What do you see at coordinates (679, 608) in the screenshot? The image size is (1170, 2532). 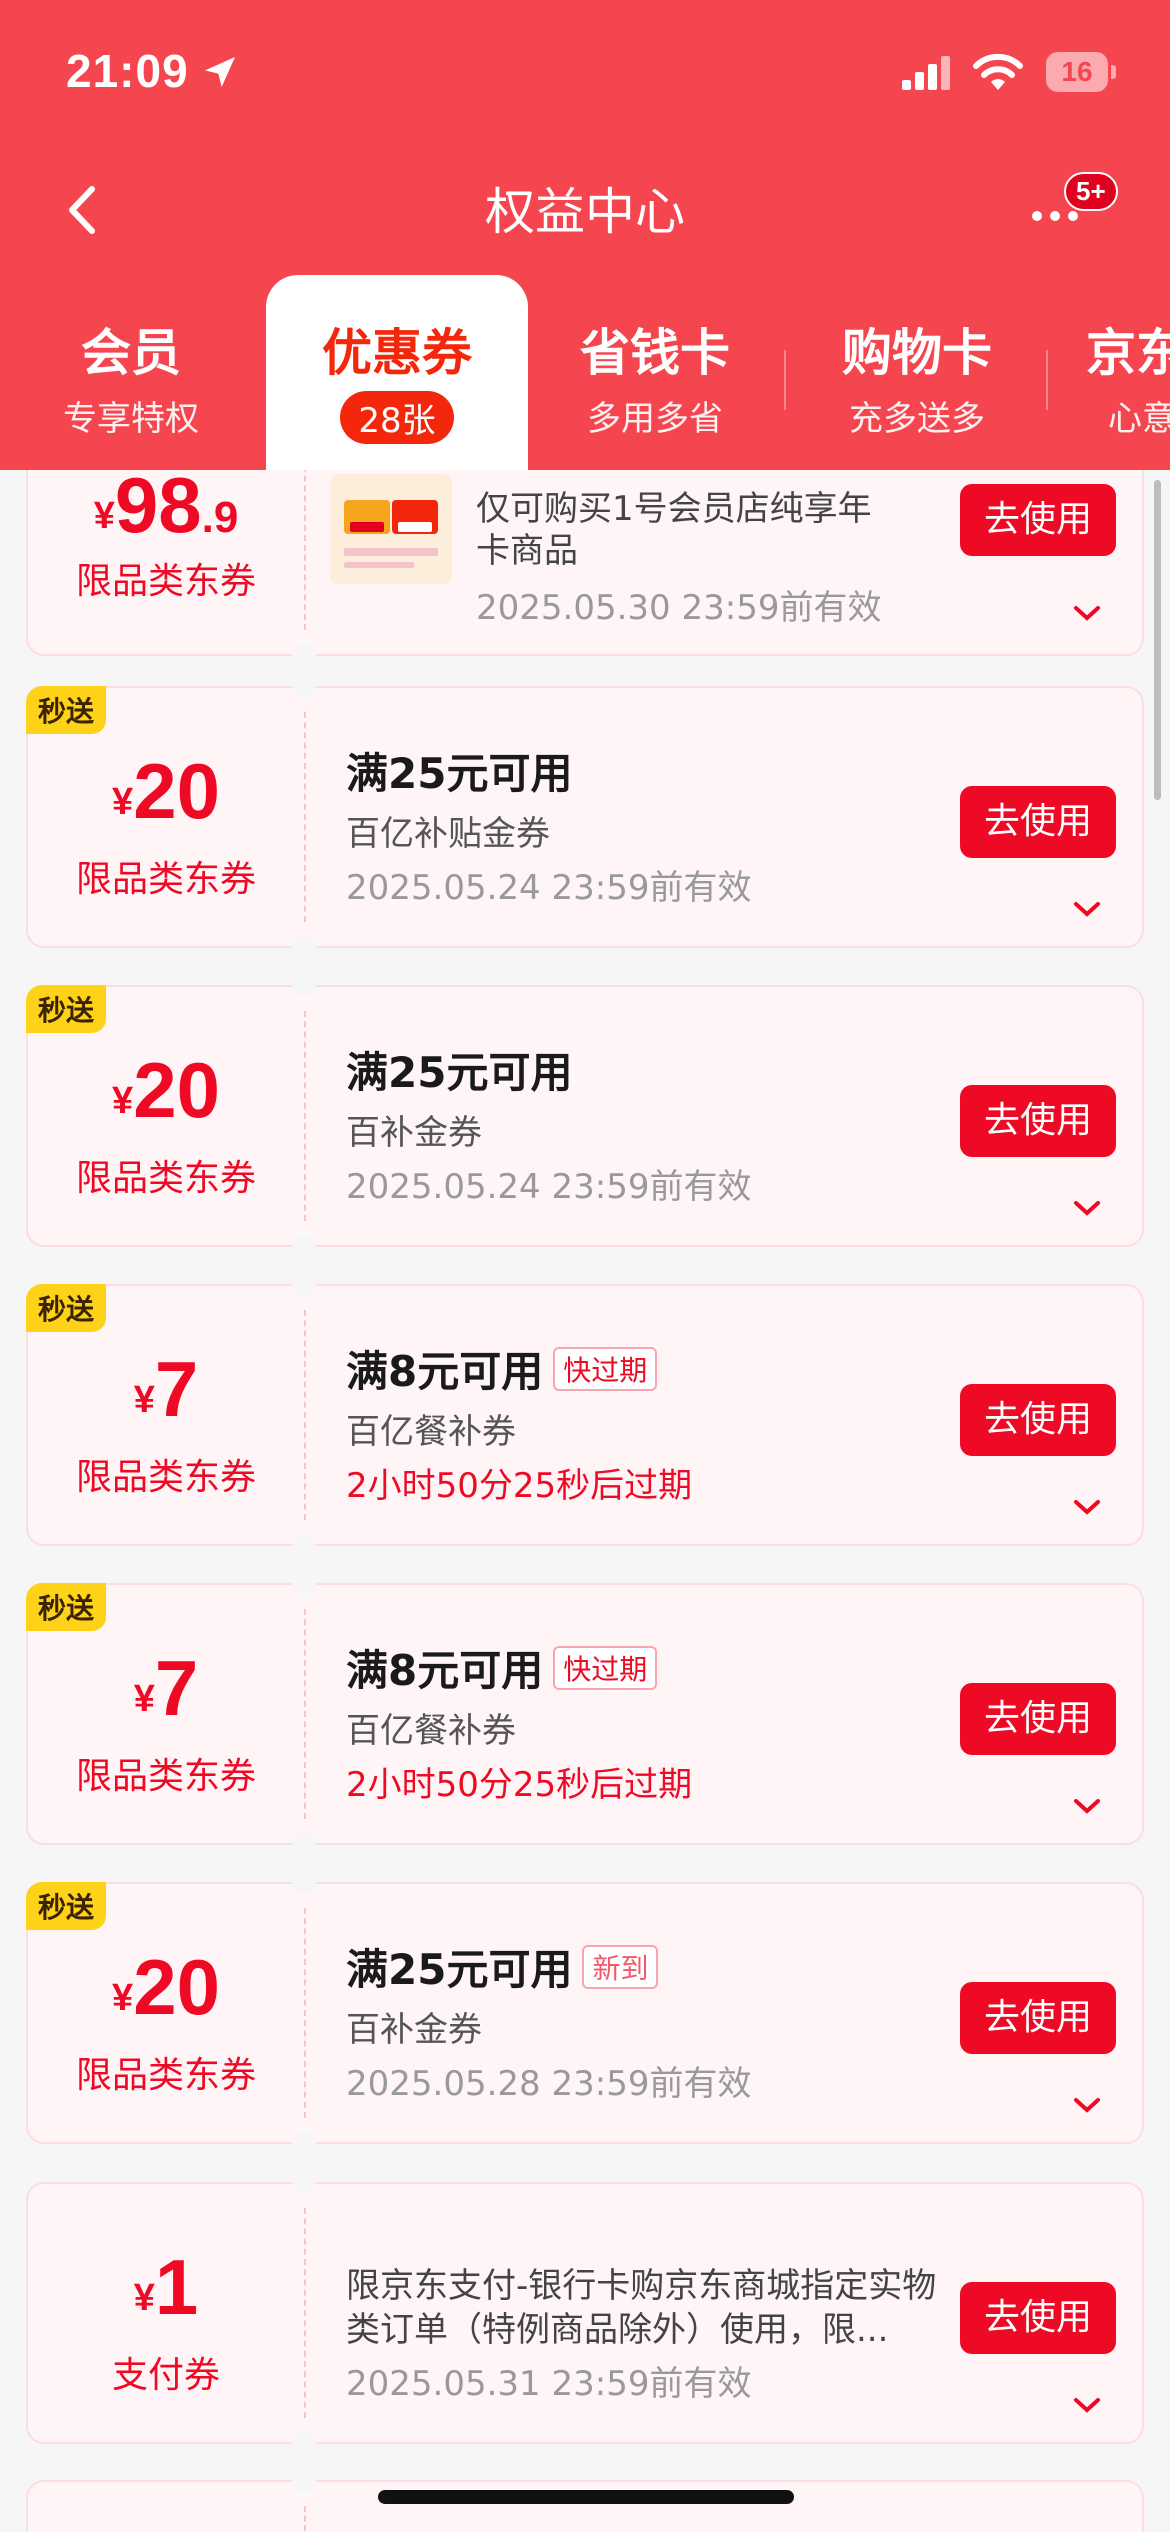 I see `coupon-expiry: 2025.05.30 23:59前有效` at bounding box center [679, 608].